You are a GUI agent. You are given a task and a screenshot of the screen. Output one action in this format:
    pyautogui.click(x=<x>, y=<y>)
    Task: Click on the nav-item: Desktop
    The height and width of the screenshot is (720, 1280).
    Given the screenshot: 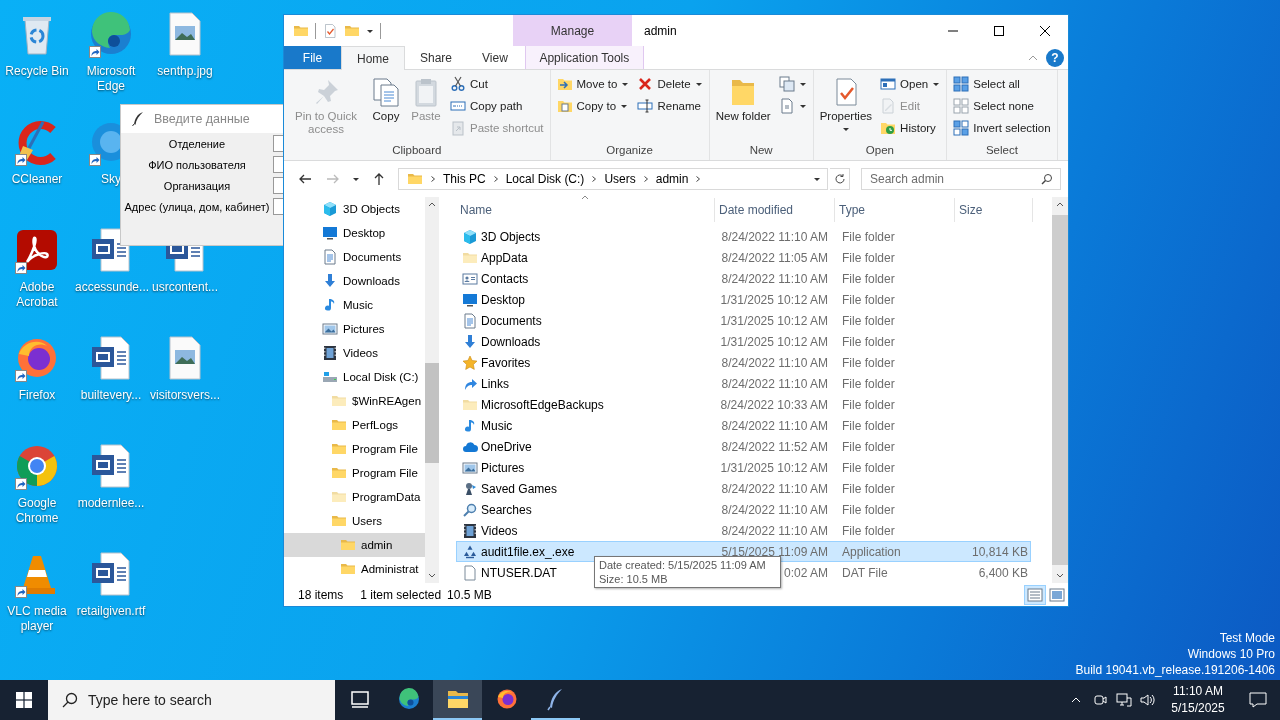 What is the action you would take?
    pyautogui.click(x=354, y=233)
    